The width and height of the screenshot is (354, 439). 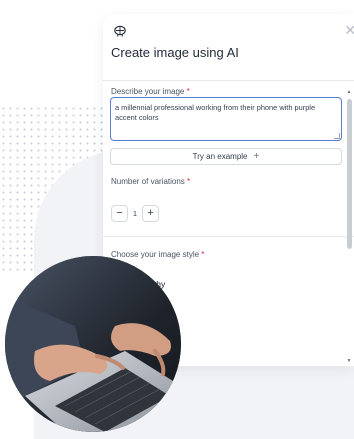 What do you see at coordinates (220, 156) in the screenshot?
I see `try-example-label: Try an example` at bounding box center [220, 156].